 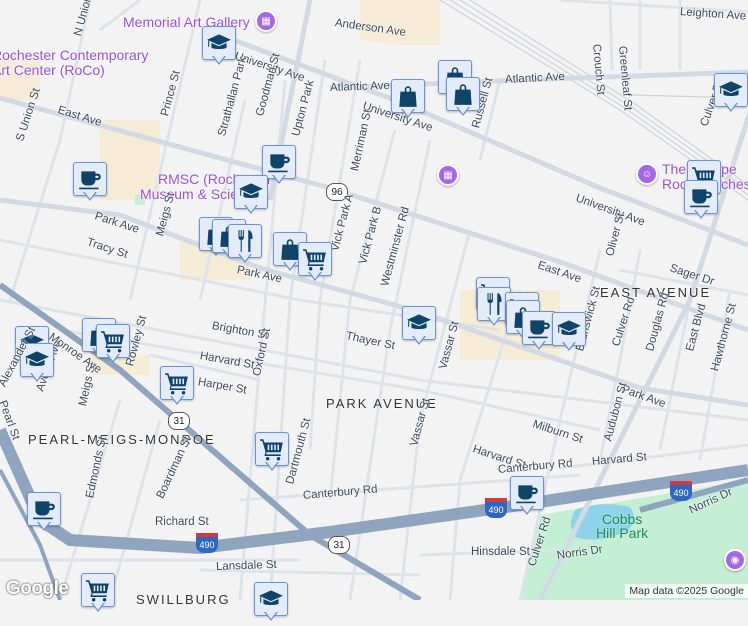 What do you see at coordinates (500, 552) in the screenshot?
I see `street-label: Hinsdale St` at bounding box center [500, 552].